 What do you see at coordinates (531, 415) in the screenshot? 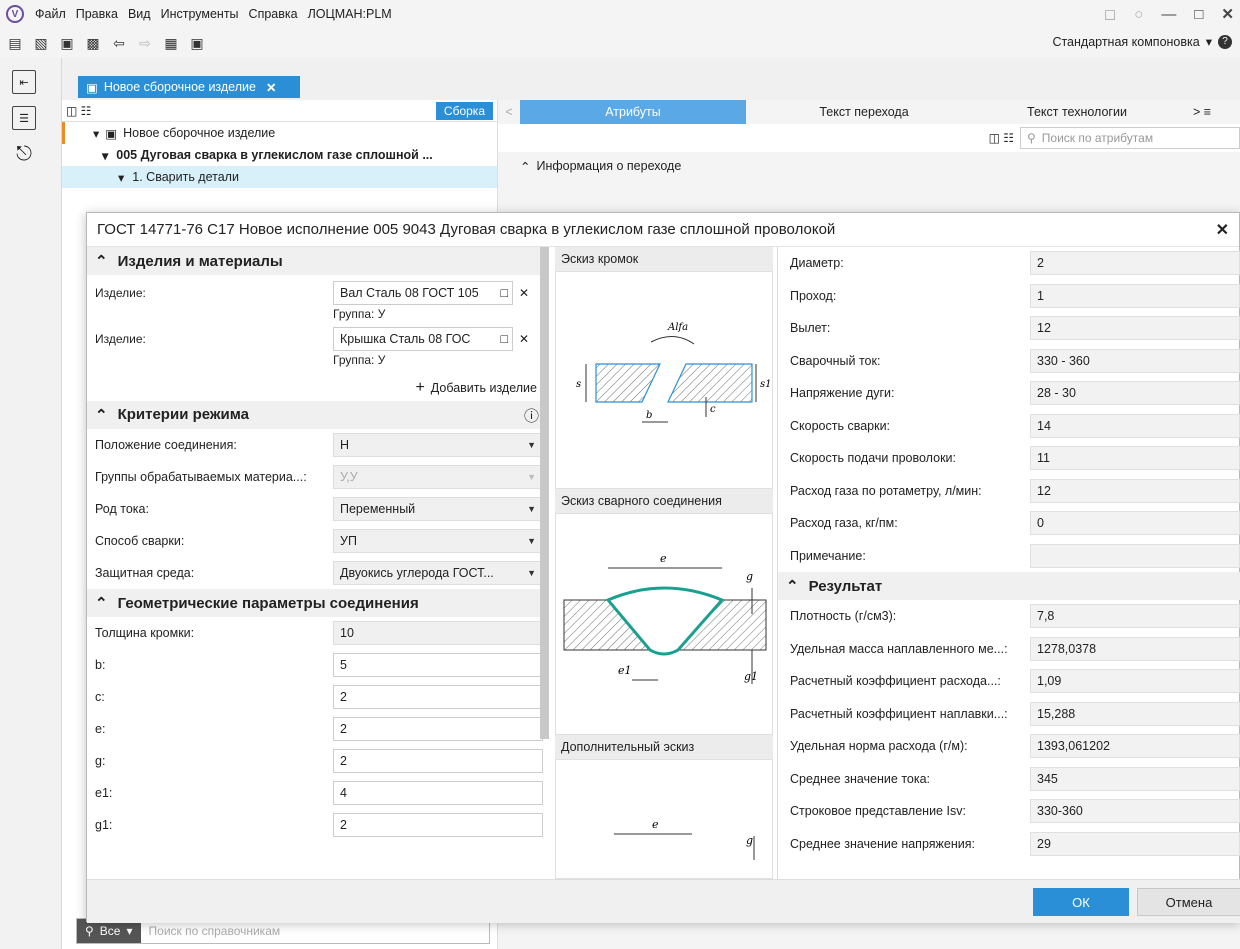
I see `info-icon: ⓘ` at bounding box center [531, 415].